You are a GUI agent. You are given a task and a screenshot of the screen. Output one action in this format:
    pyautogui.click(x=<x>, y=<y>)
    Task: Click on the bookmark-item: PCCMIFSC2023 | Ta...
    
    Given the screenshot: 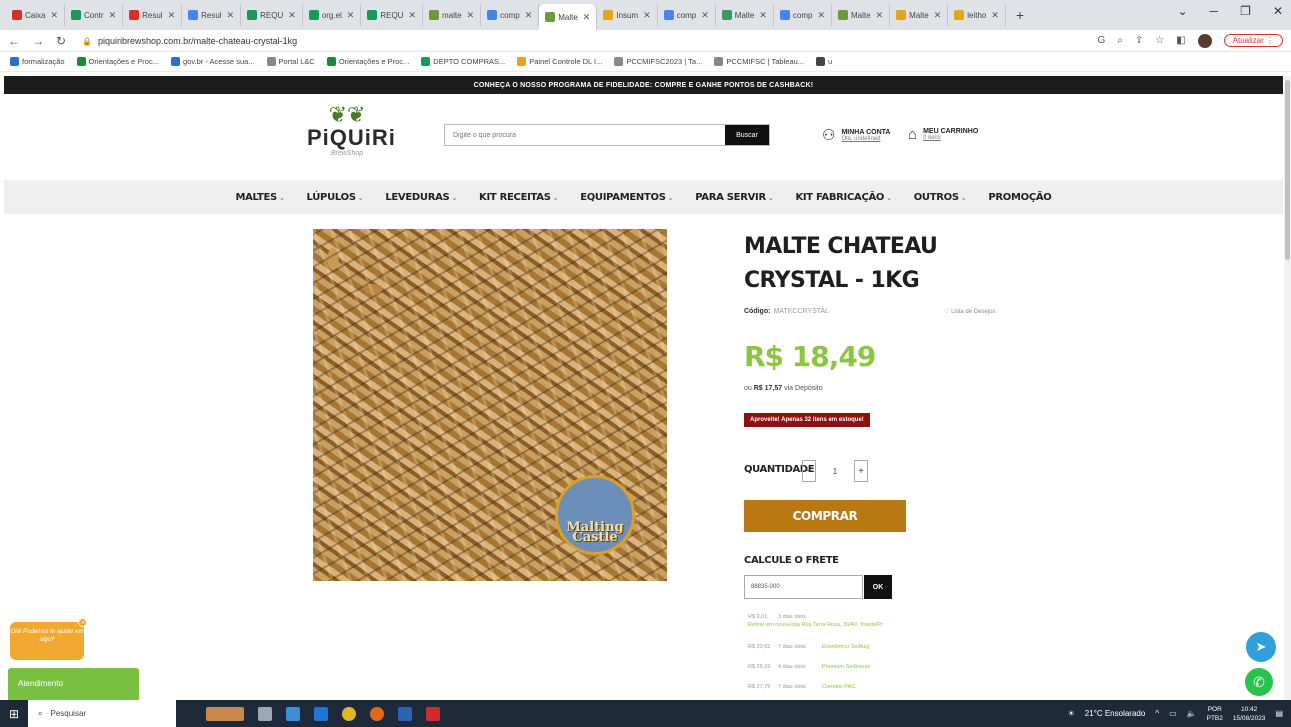 What is the action you would take?
    pyautogui.click(x=658, y=62)
    